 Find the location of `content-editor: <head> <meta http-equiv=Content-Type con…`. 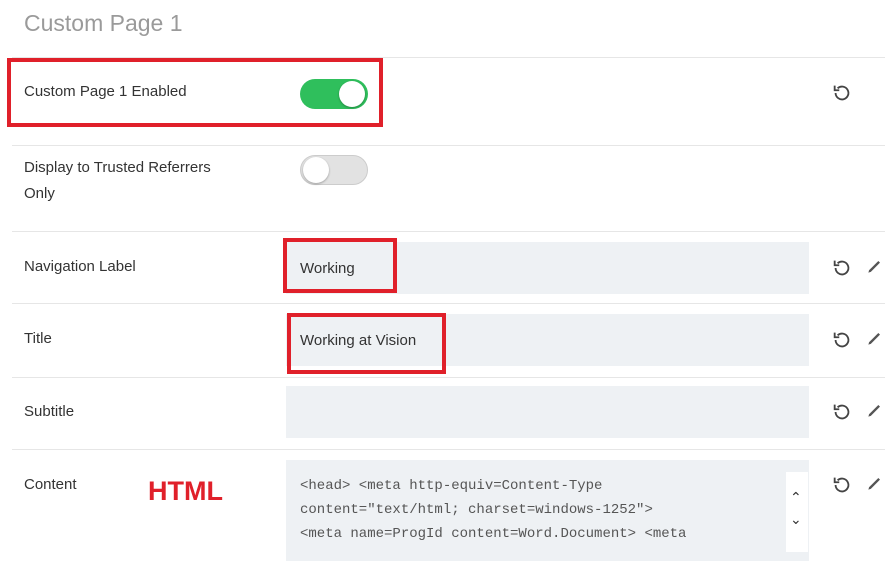

content-editor: <head> <meta http-equiv=Content-Type con… is located at coordinates (547, 510).